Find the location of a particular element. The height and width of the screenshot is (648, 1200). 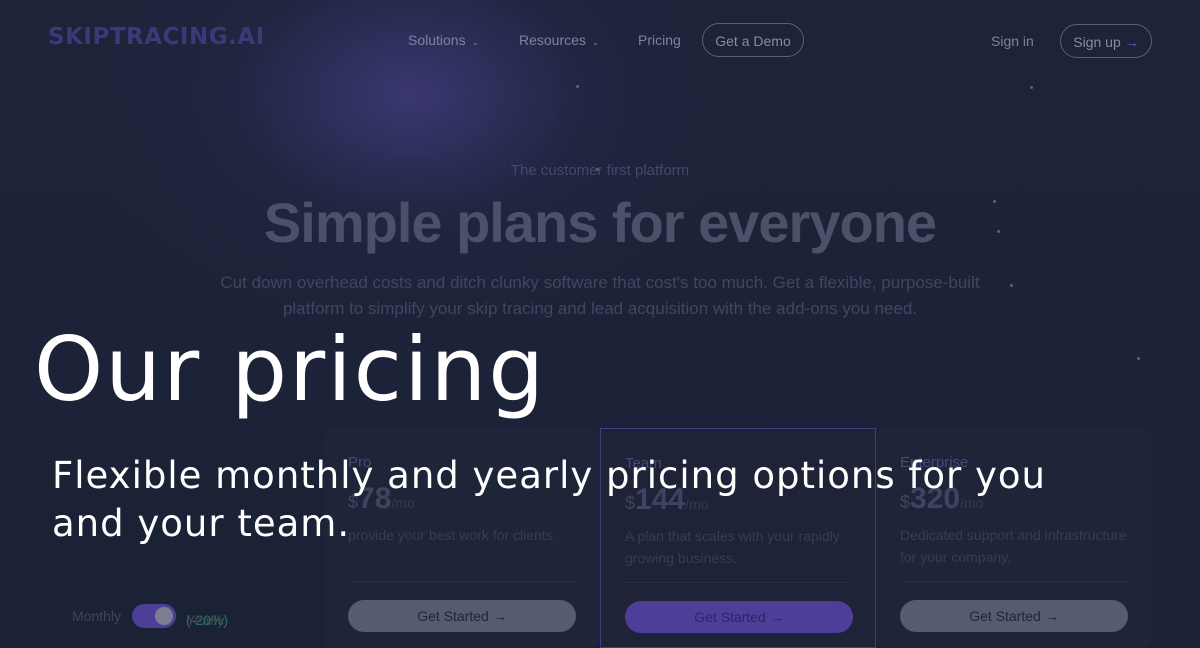

get-started-button-pro: Get Started → is located at coordinates (462, 616).